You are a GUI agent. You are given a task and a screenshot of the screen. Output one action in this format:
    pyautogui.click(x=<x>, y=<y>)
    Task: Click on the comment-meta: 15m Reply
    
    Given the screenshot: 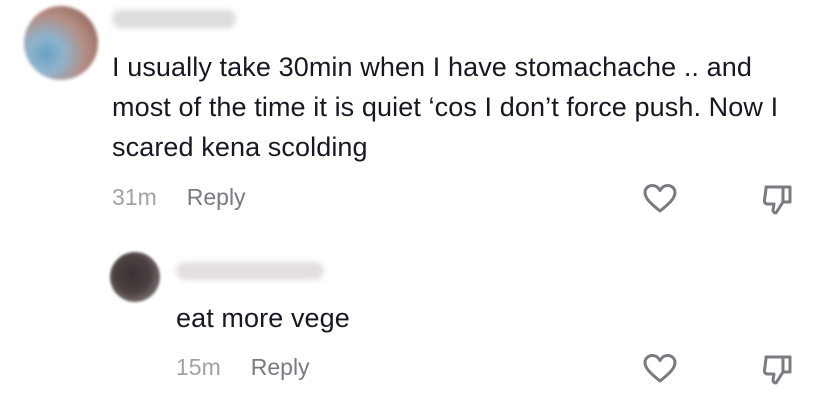 What is the action you would take?
    pyautogui.click(x=243, y=367)
    